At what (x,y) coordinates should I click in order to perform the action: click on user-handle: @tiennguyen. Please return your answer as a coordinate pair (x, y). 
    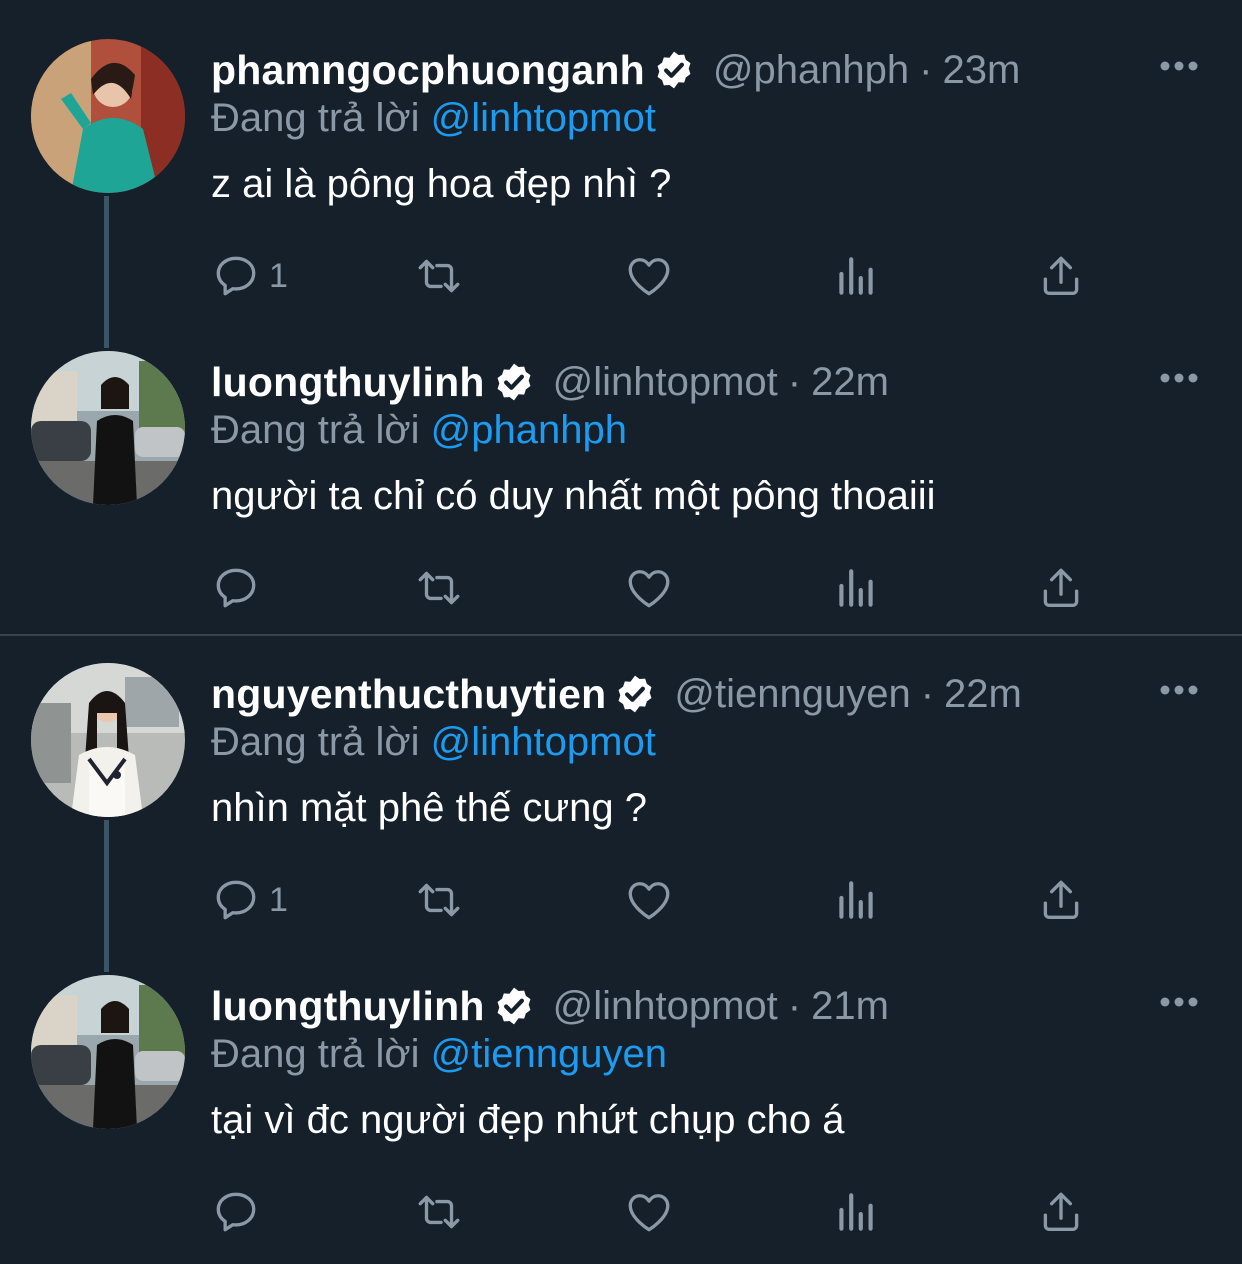
    Looking at the image, I should click on (792, 694).